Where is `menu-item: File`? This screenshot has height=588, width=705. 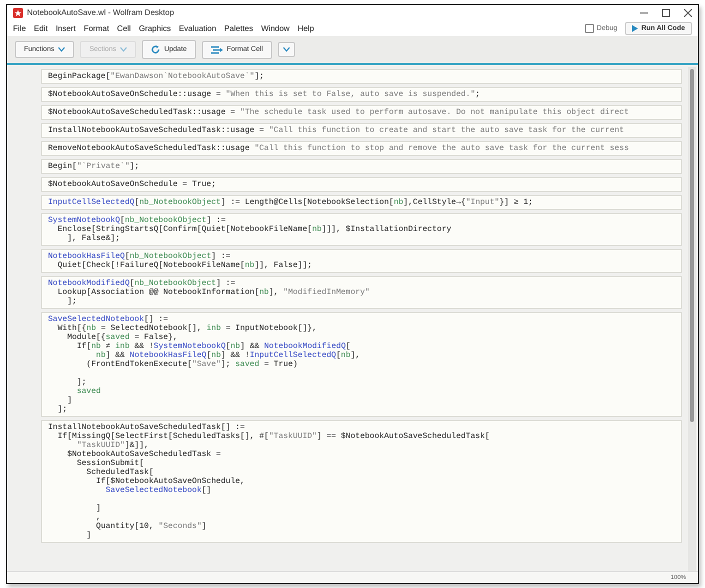
menu-item: File is located at coordinates (19, 28).